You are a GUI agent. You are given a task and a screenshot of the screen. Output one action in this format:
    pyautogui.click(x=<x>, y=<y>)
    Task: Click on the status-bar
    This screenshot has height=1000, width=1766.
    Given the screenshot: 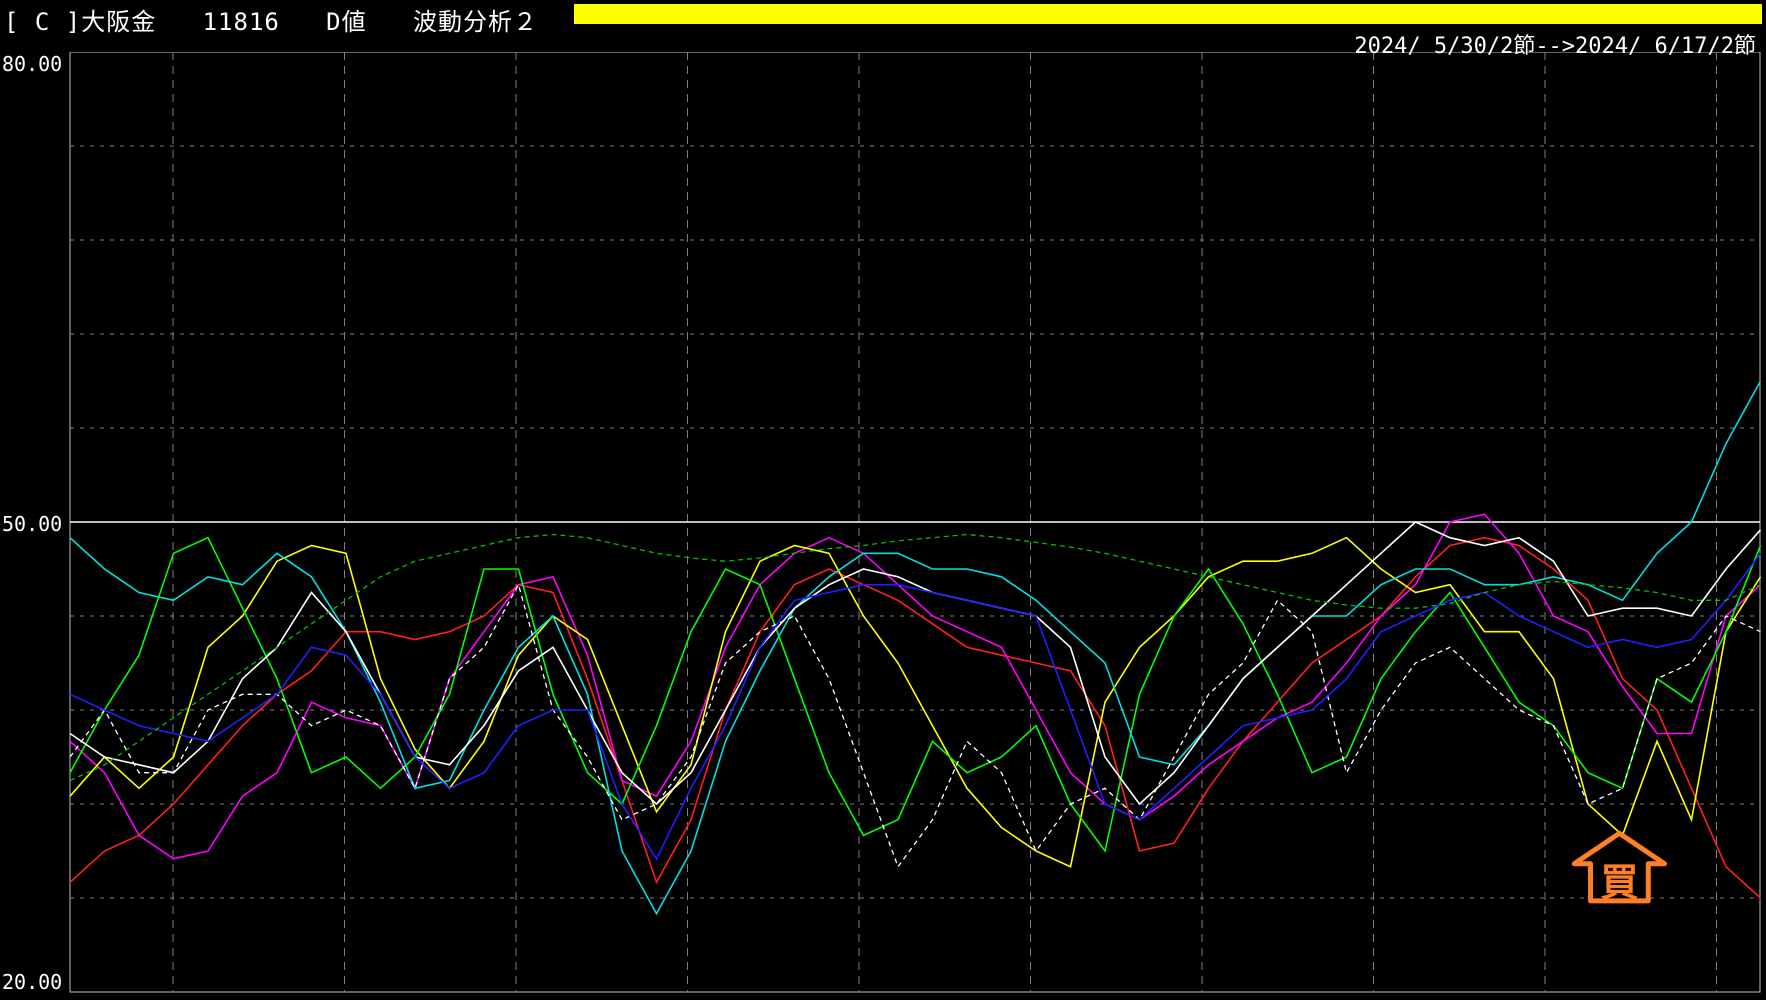 What is the action you would take?
    pyautogui.click(x=1168, y=14)
    